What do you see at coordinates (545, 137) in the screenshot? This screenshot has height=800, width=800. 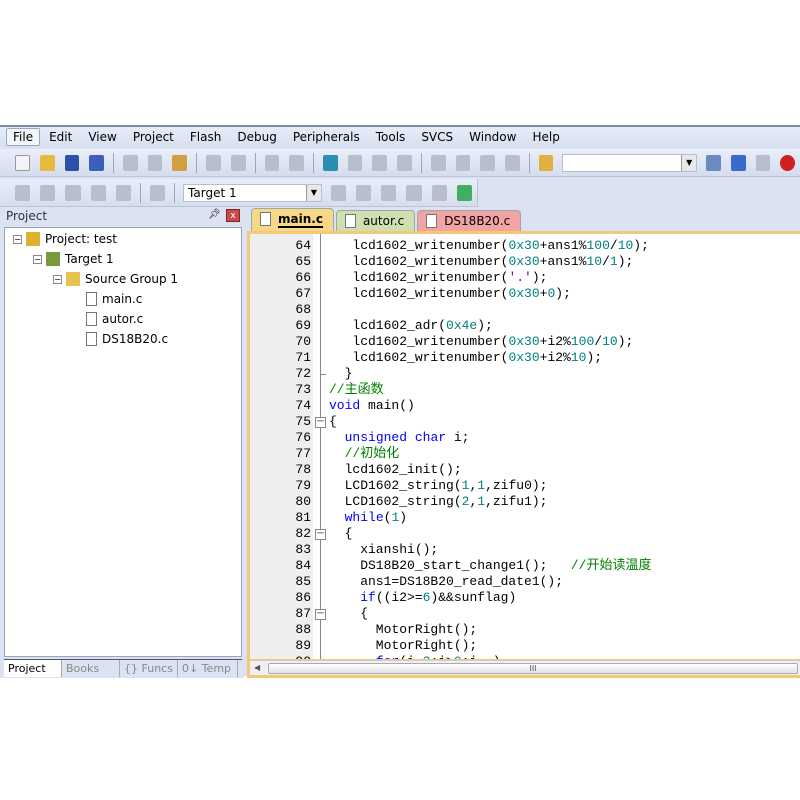 I see `menu-help: Help` at bounding box center [545, 137].